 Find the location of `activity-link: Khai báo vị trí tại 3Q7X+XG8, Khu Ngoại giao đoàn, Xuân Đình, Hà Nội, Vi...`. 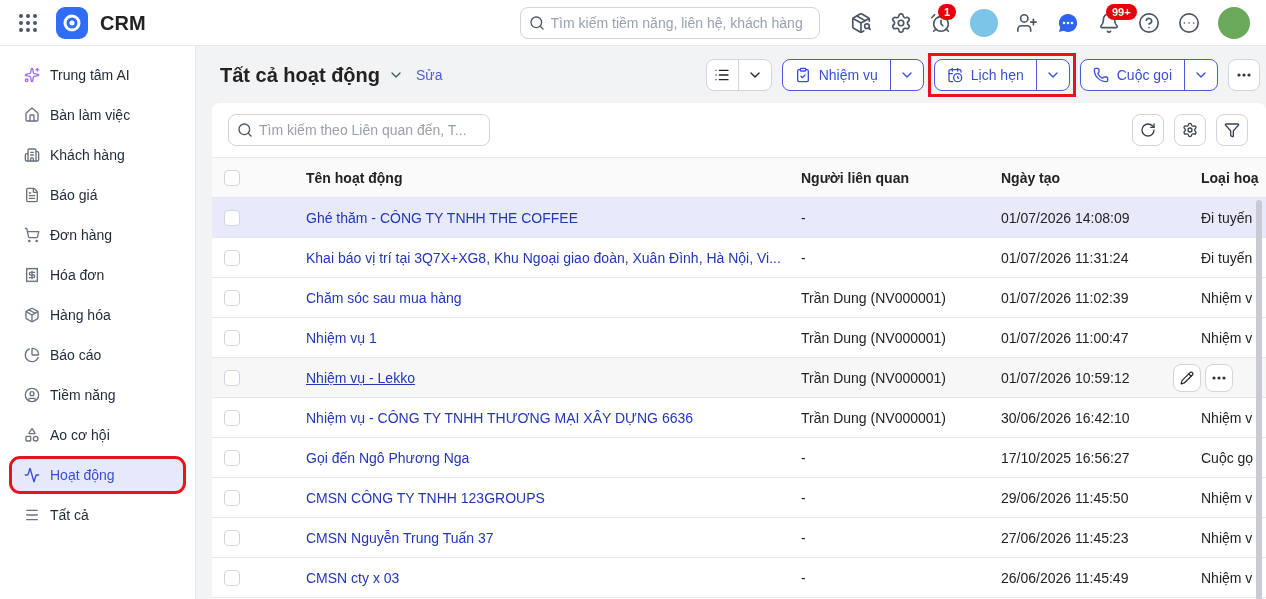

activity-link: Khai báo vị trí tại 3Q7X+XG8, Khu Ngoại giao đoàn, Xuân Đình, Hà Nội, Vi... is located at coordinates (553, 257).